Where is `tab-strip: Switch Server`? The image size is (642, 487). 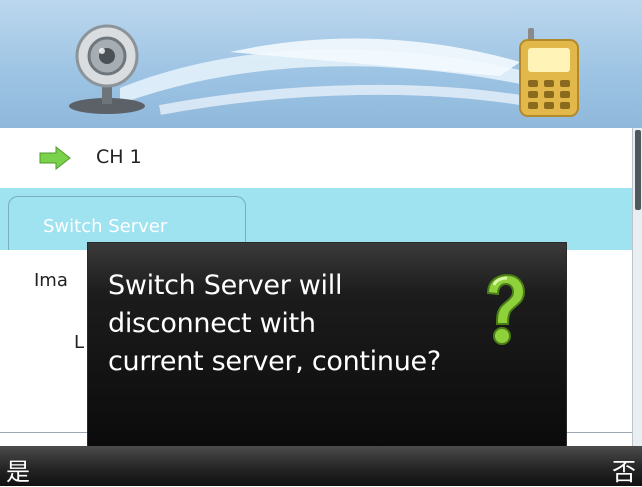
tab-strip: Switch Server is located at coordinates (316, 219).